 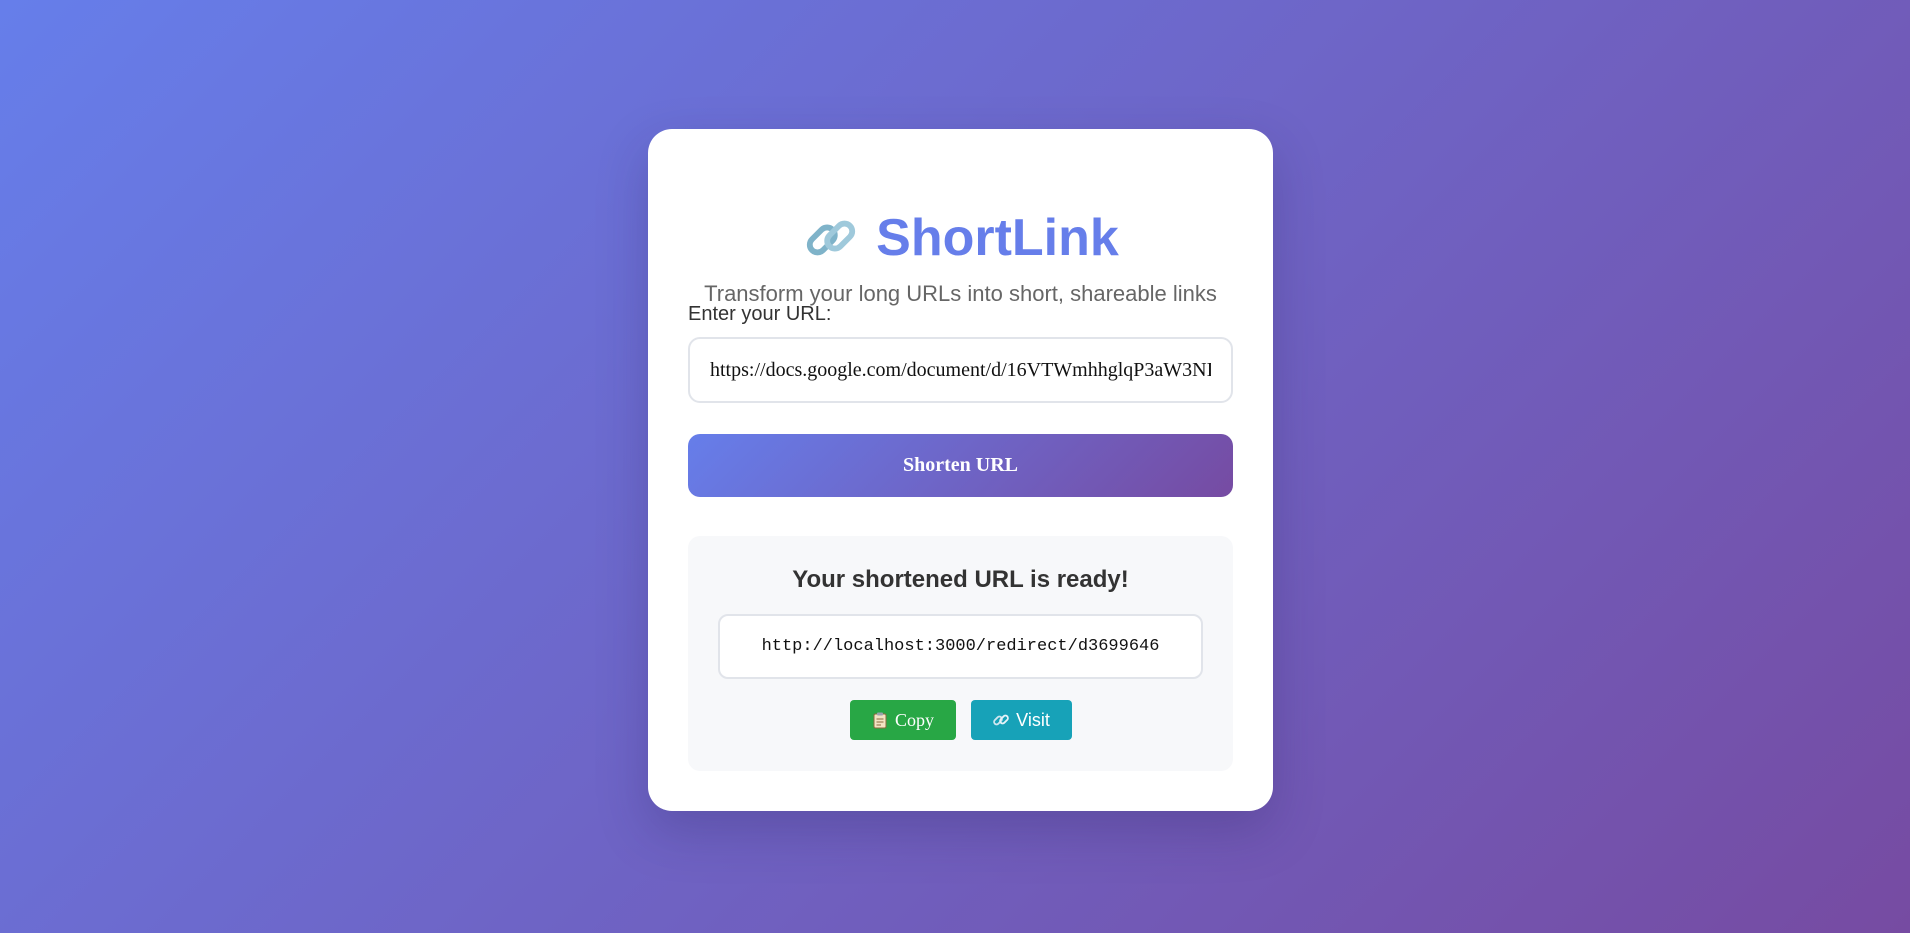 What do you see at coordinates (960, 465) in the screenshot?
I see `shorten-url-button: Shorten URL` at bounding box center [960, 465].